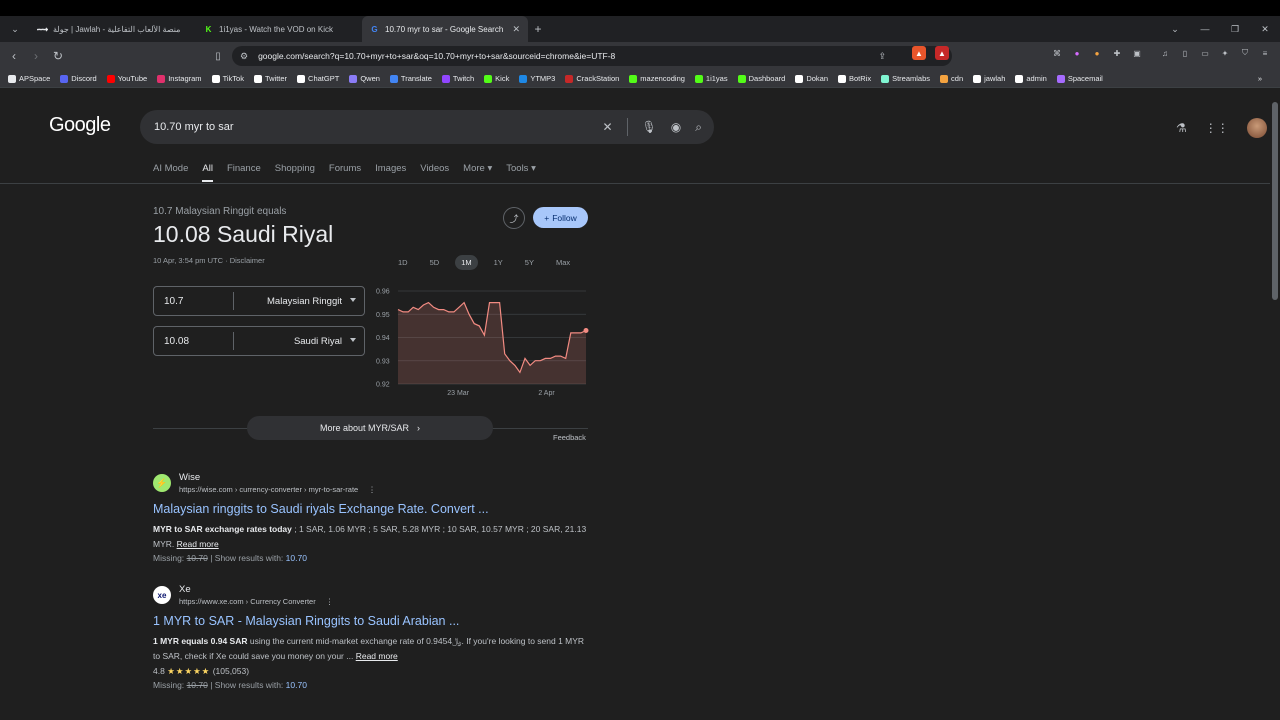 Image resolution: width=1280 pixels, height=720 pixels. What do you see at coordinates (951, 78) in the screenshot?
I see `bookmark-cdn: cdn` at bounding box center [951, 78].